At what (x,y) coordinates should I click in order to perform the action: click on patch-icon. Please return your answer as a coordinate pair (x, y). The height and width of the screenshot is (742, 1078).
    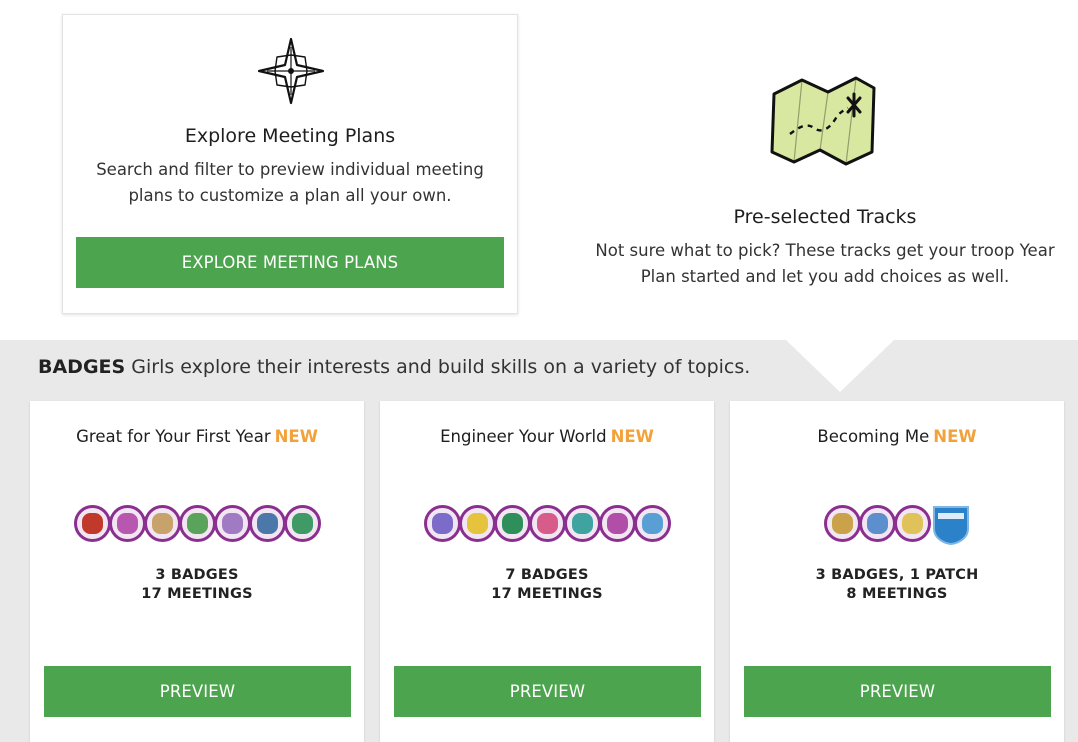
    Looking at the image, I should click on (950, 525).